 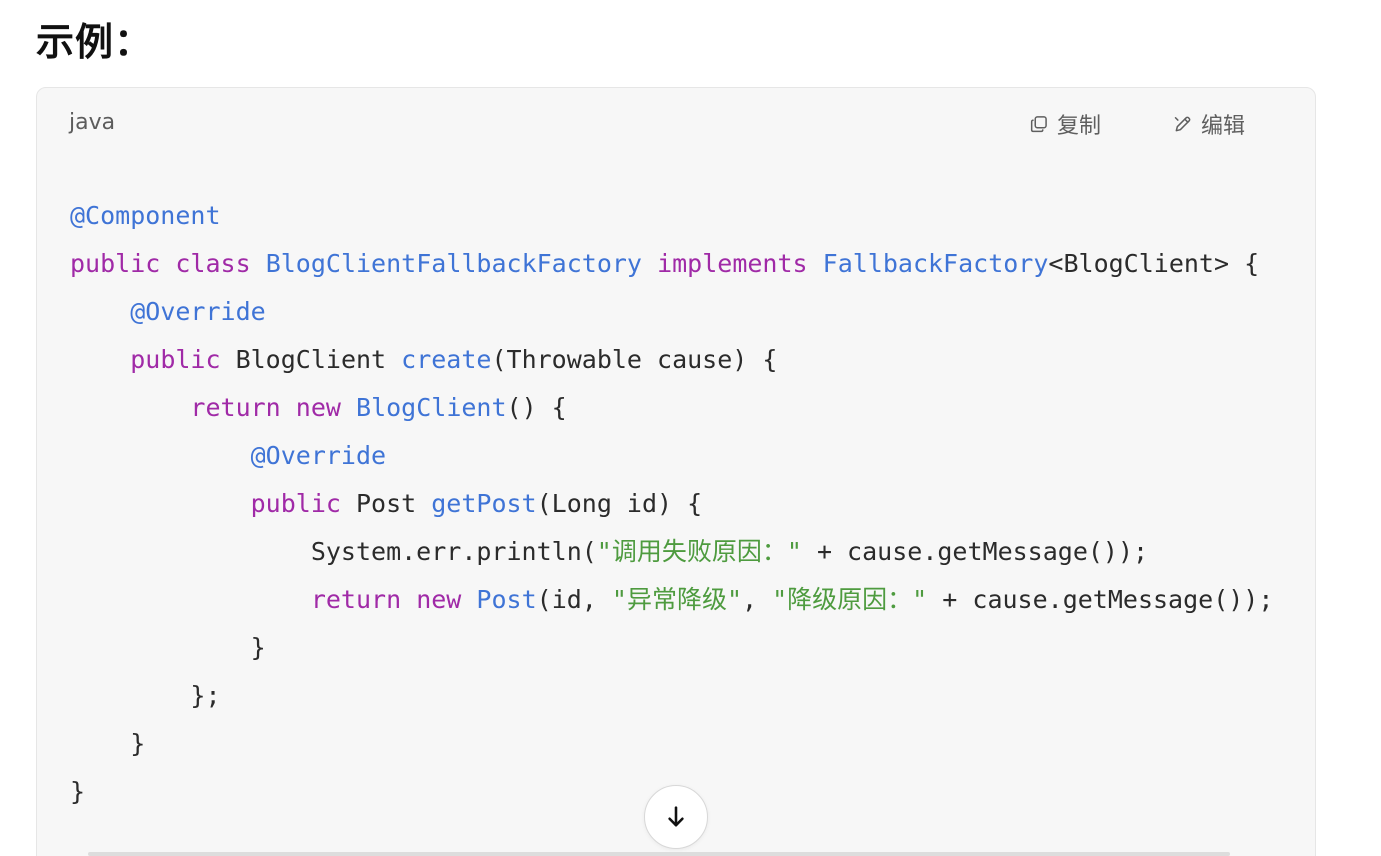 What do you see at coordinates (1183, 124) in the screenshot?
I see `edit-icon` at bounding box center [1183, 124].